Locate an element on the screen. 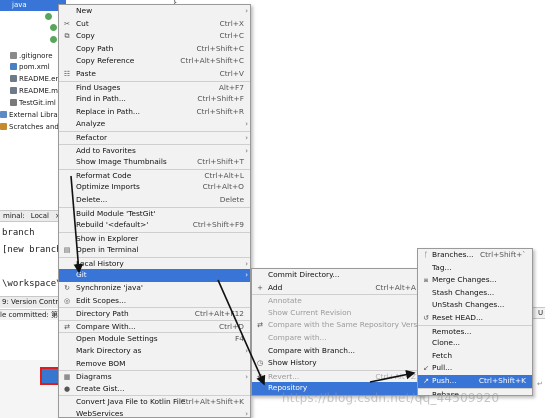 The image size is (545, 418). compare-with-the-same-repository-version-icon: ⇄ is located at coordinates (260, 325).